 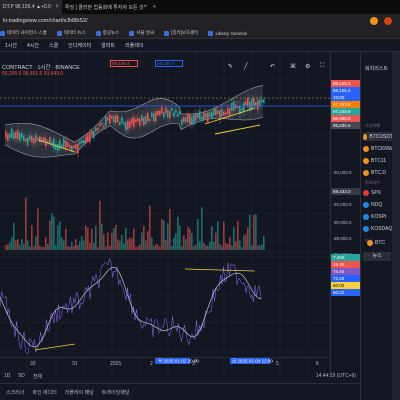 What do you see at coordinates (167, 33) in the screenshot?
I see `bookmark-icon` at bounding box center [167, 33].